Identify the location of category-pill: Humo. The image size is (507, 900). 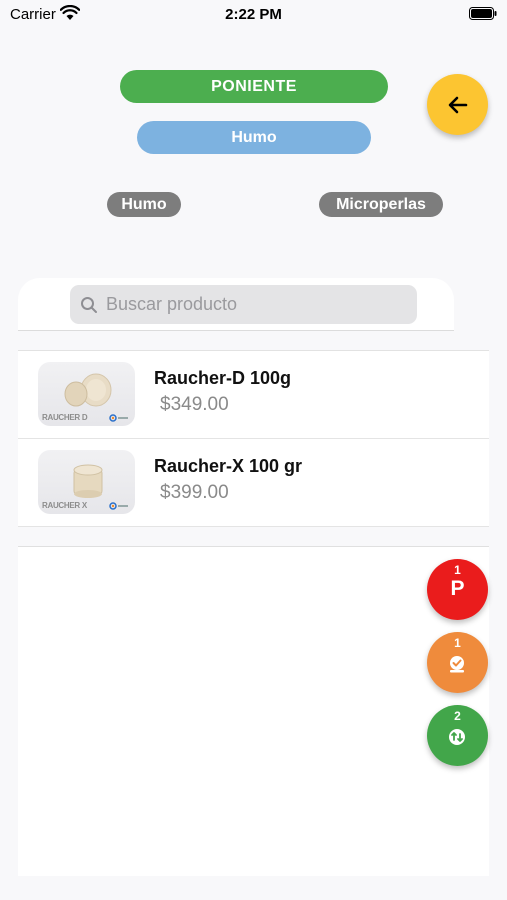
(254, 137).